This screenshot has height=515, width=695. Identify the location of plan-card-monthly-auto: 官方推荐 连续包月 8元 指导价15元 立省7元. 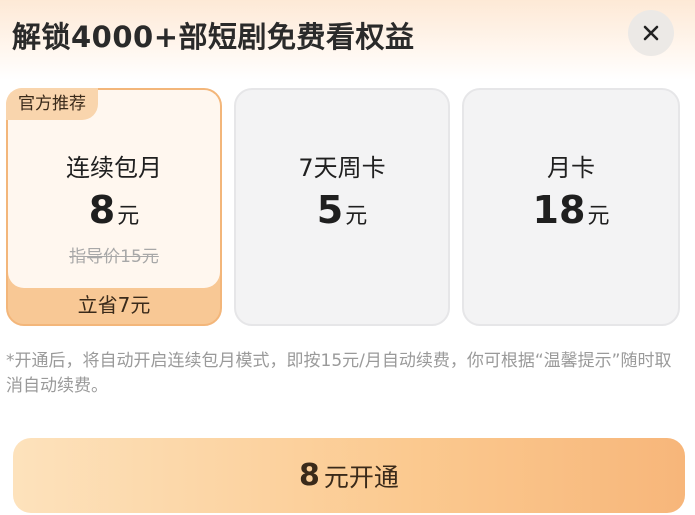
(114, 207).